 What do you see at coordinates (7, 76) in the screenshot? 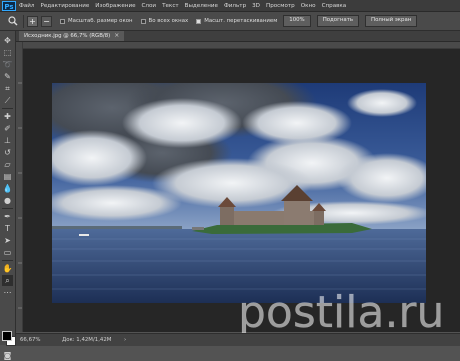
I see `quick-select-tool-icon: ✎` at bounding box center [7, 76].